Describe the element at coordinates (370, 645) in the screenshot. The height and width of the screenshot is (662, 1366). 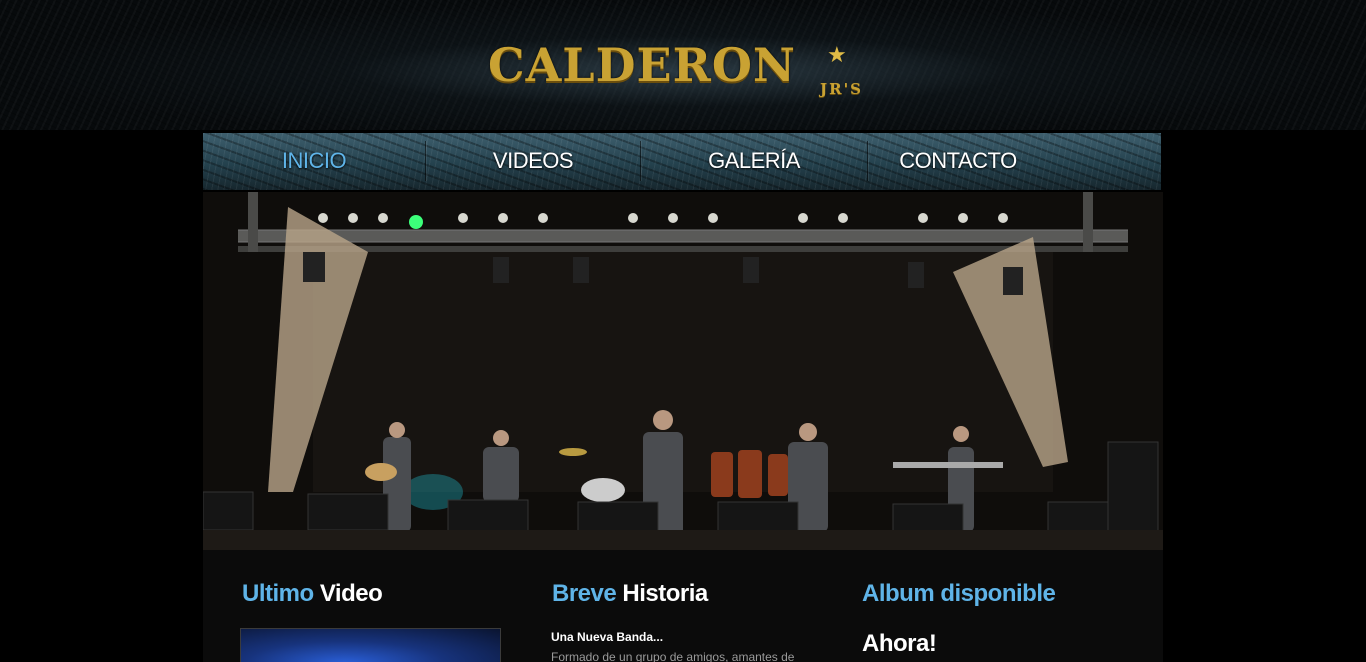
I see `latest-video-thumbnail` at that location.